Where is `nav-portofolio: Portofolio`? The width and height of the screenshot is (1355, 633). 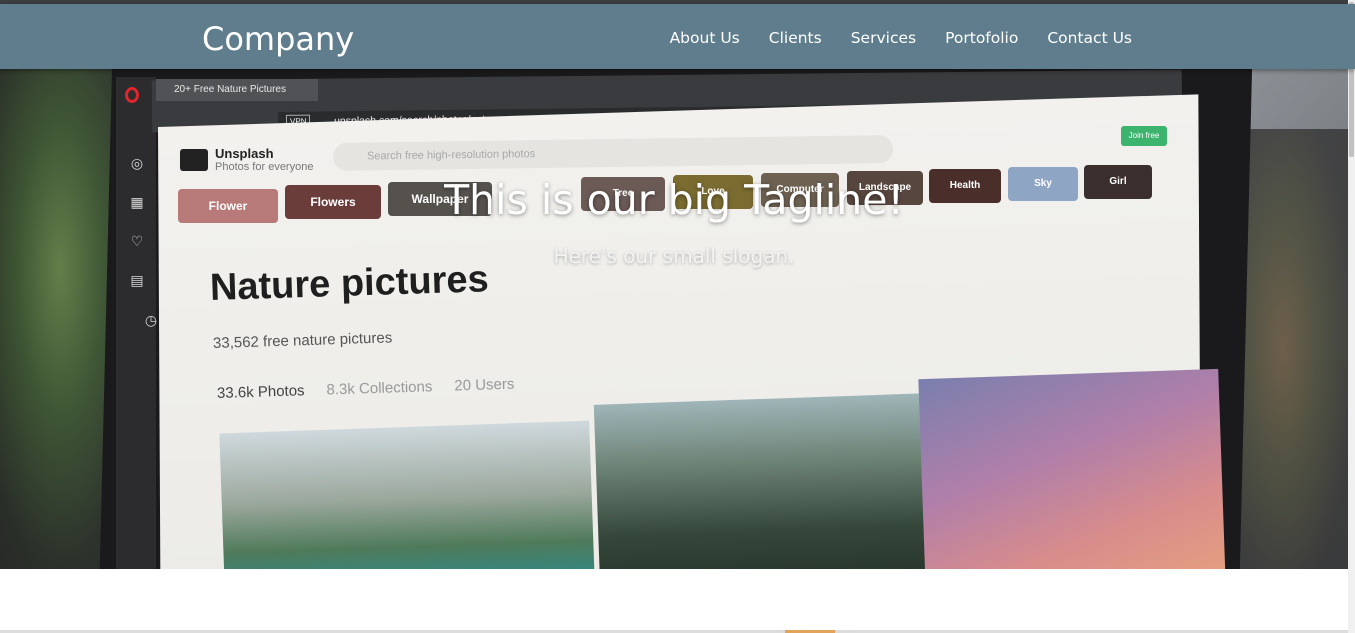 nav-portofolio: Portofolio is located at coordinates (981, 38).